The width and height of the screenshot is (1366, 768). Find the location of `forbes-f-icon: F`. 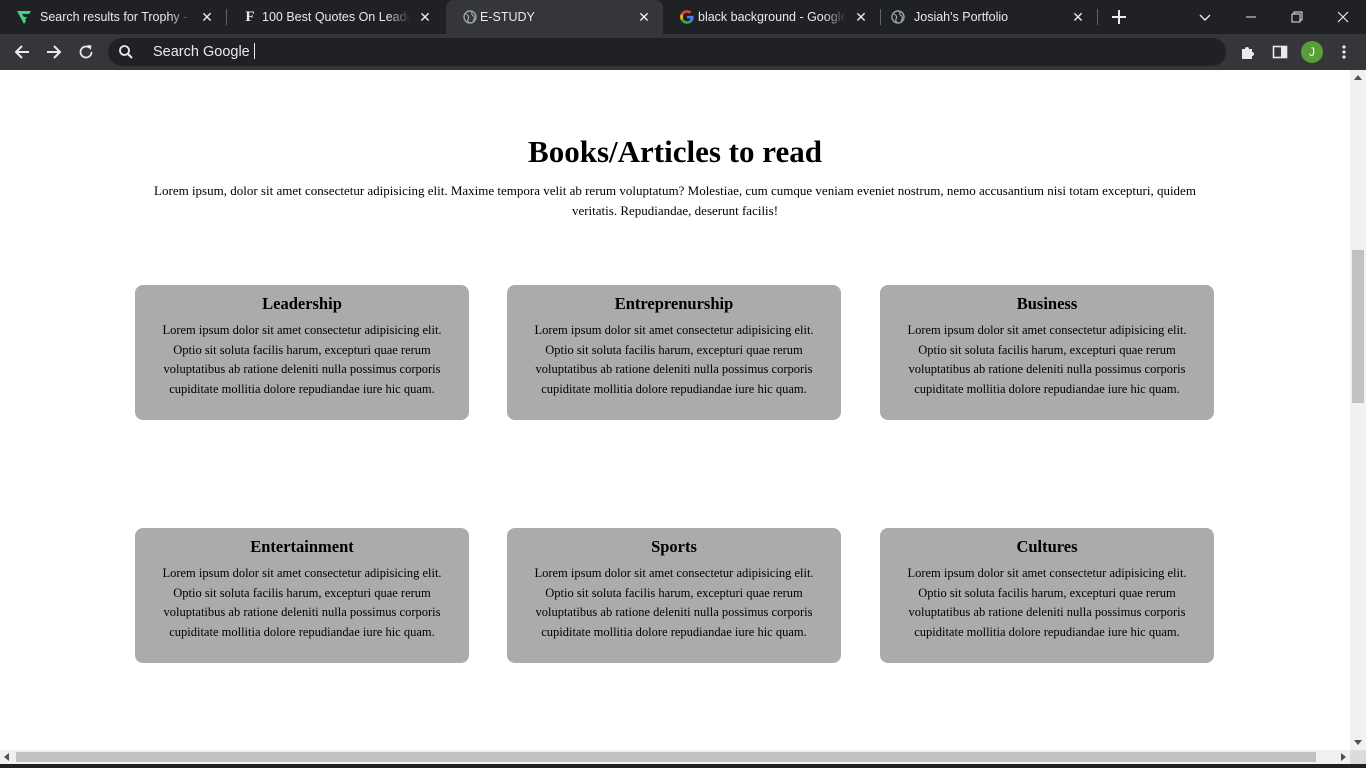

forbes-f-icon: F is located at coordinates (250, 16).